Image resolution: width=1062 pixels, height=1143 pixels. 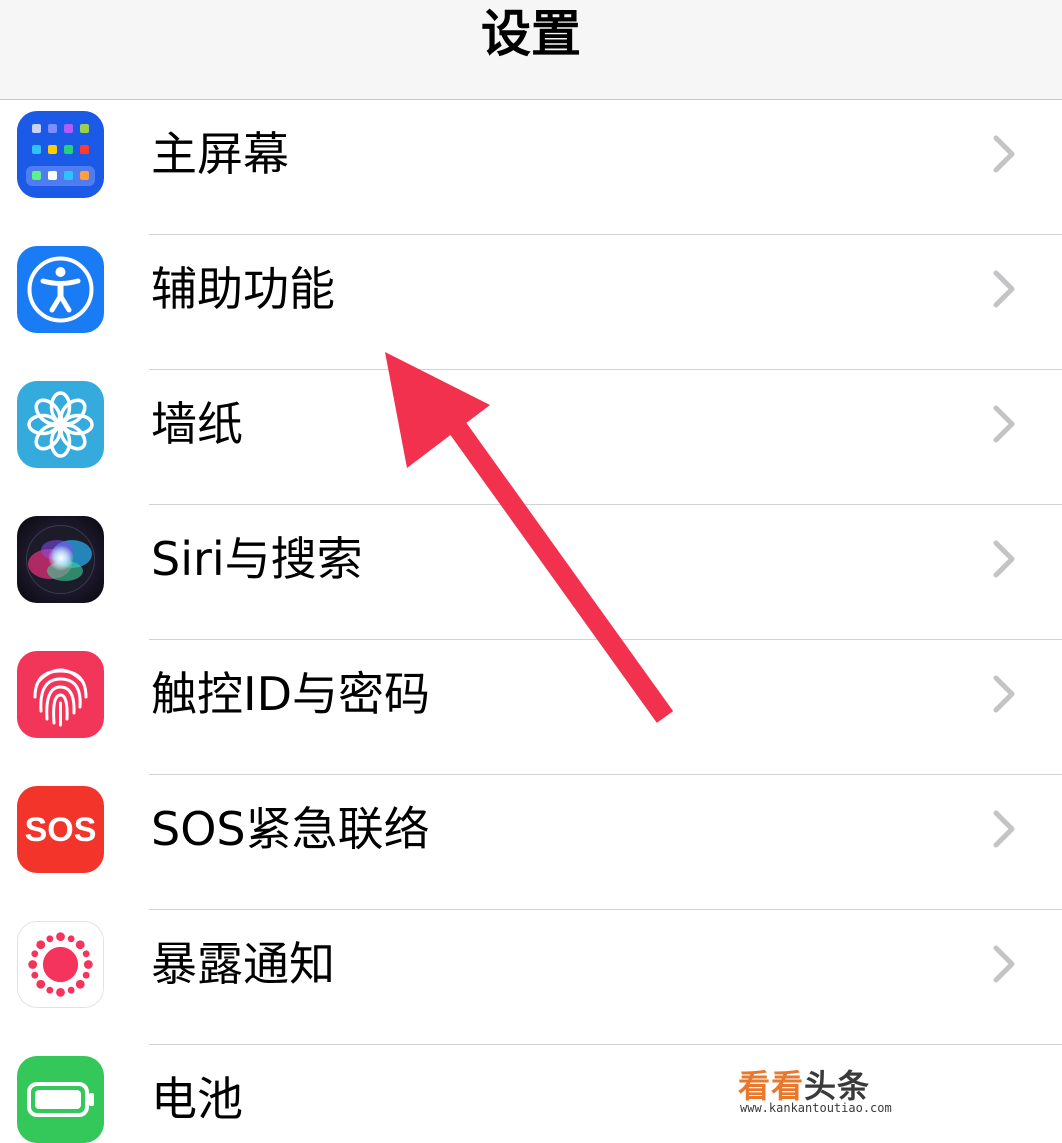 What do you see at coordinates (290, 694) in the screenshot?
I see `settings-item-label: 触控ID与密码` at bounding box center [290, 694].